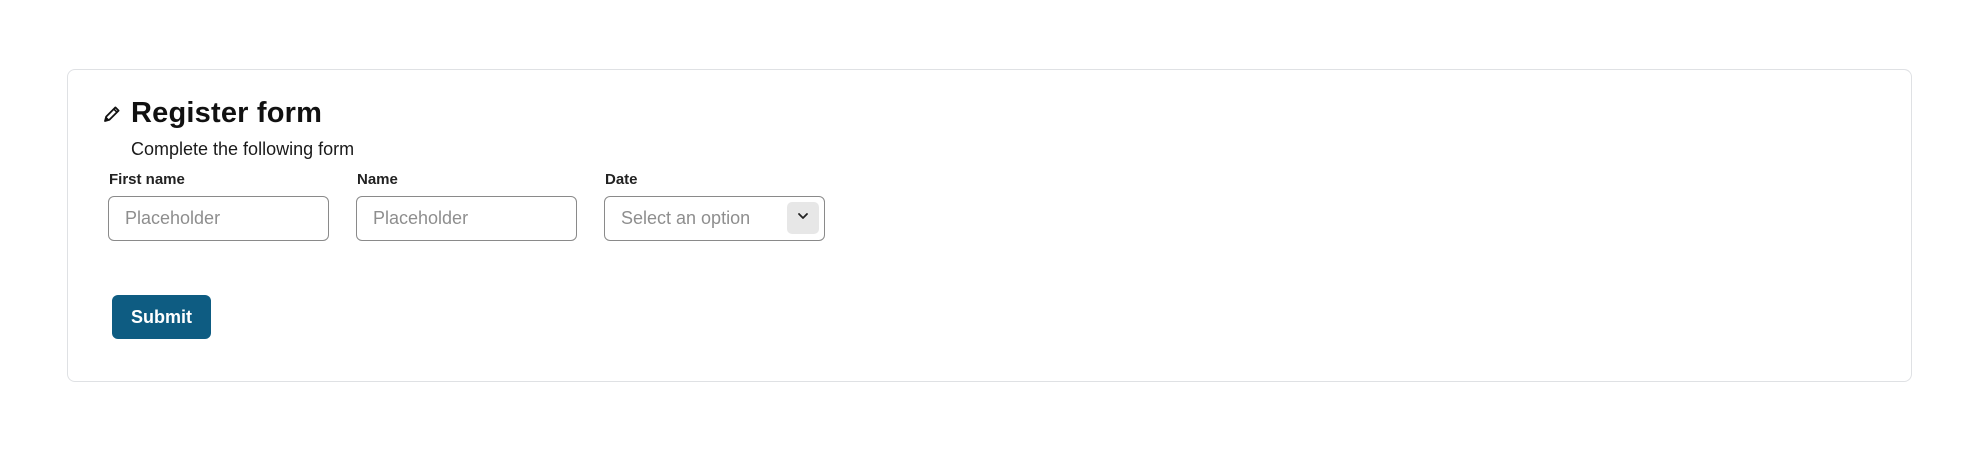 The height and width of the screenshot is (476, 1978). What do you see at coordinates (243, 149) in the screenshot?
I see `form-subtitle: Complete the following form` at bounding box center [243, 149].